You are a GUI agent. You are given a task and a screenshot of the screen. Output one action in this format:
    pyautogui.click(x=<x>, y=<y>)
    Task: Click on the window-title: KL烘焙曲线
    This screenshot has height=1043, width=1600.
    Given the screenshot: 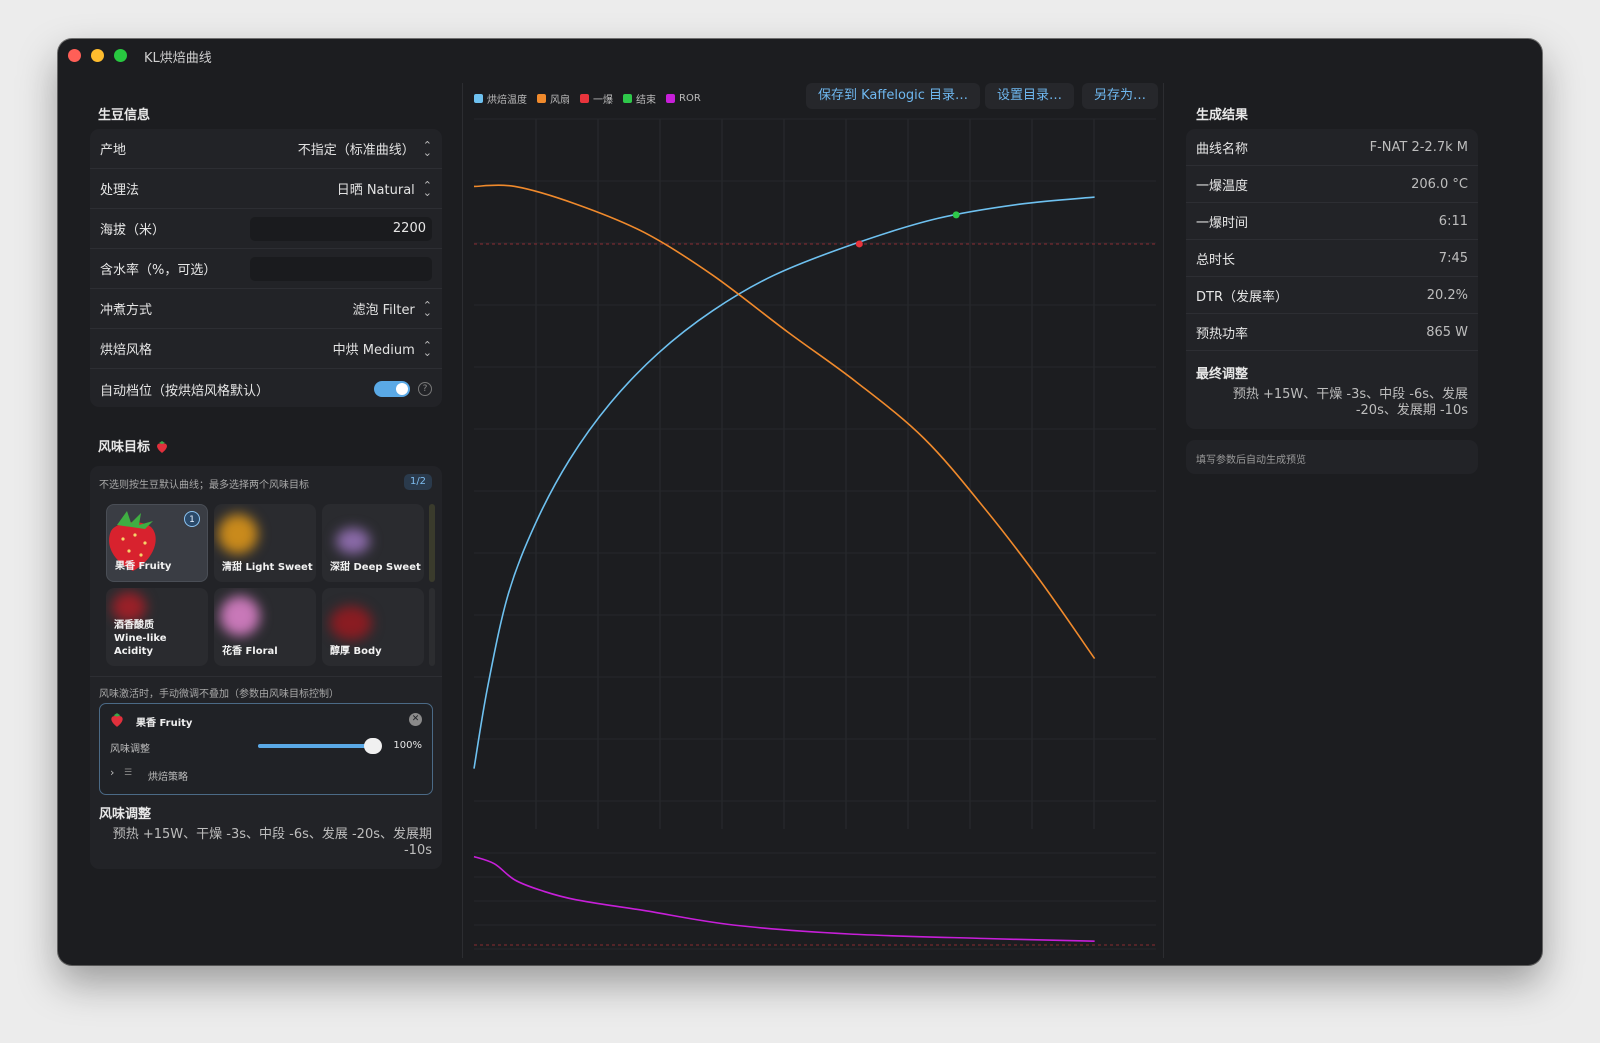 What is the action you would take?
    pyautogui.click(x=178, y=58)
    